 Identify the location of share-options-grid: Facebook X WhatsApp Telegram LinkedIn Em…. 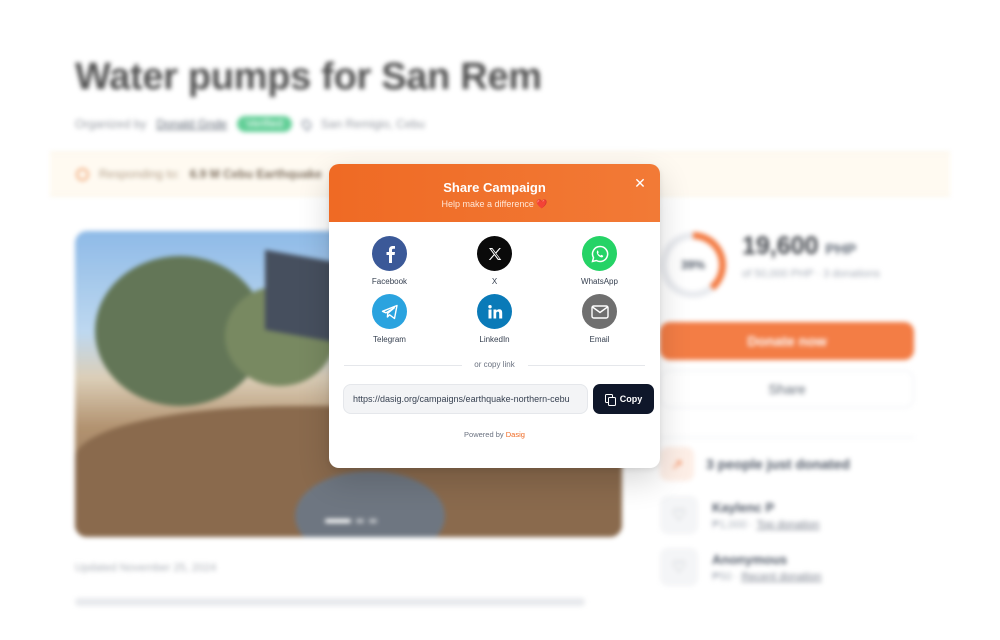
(494, 283).